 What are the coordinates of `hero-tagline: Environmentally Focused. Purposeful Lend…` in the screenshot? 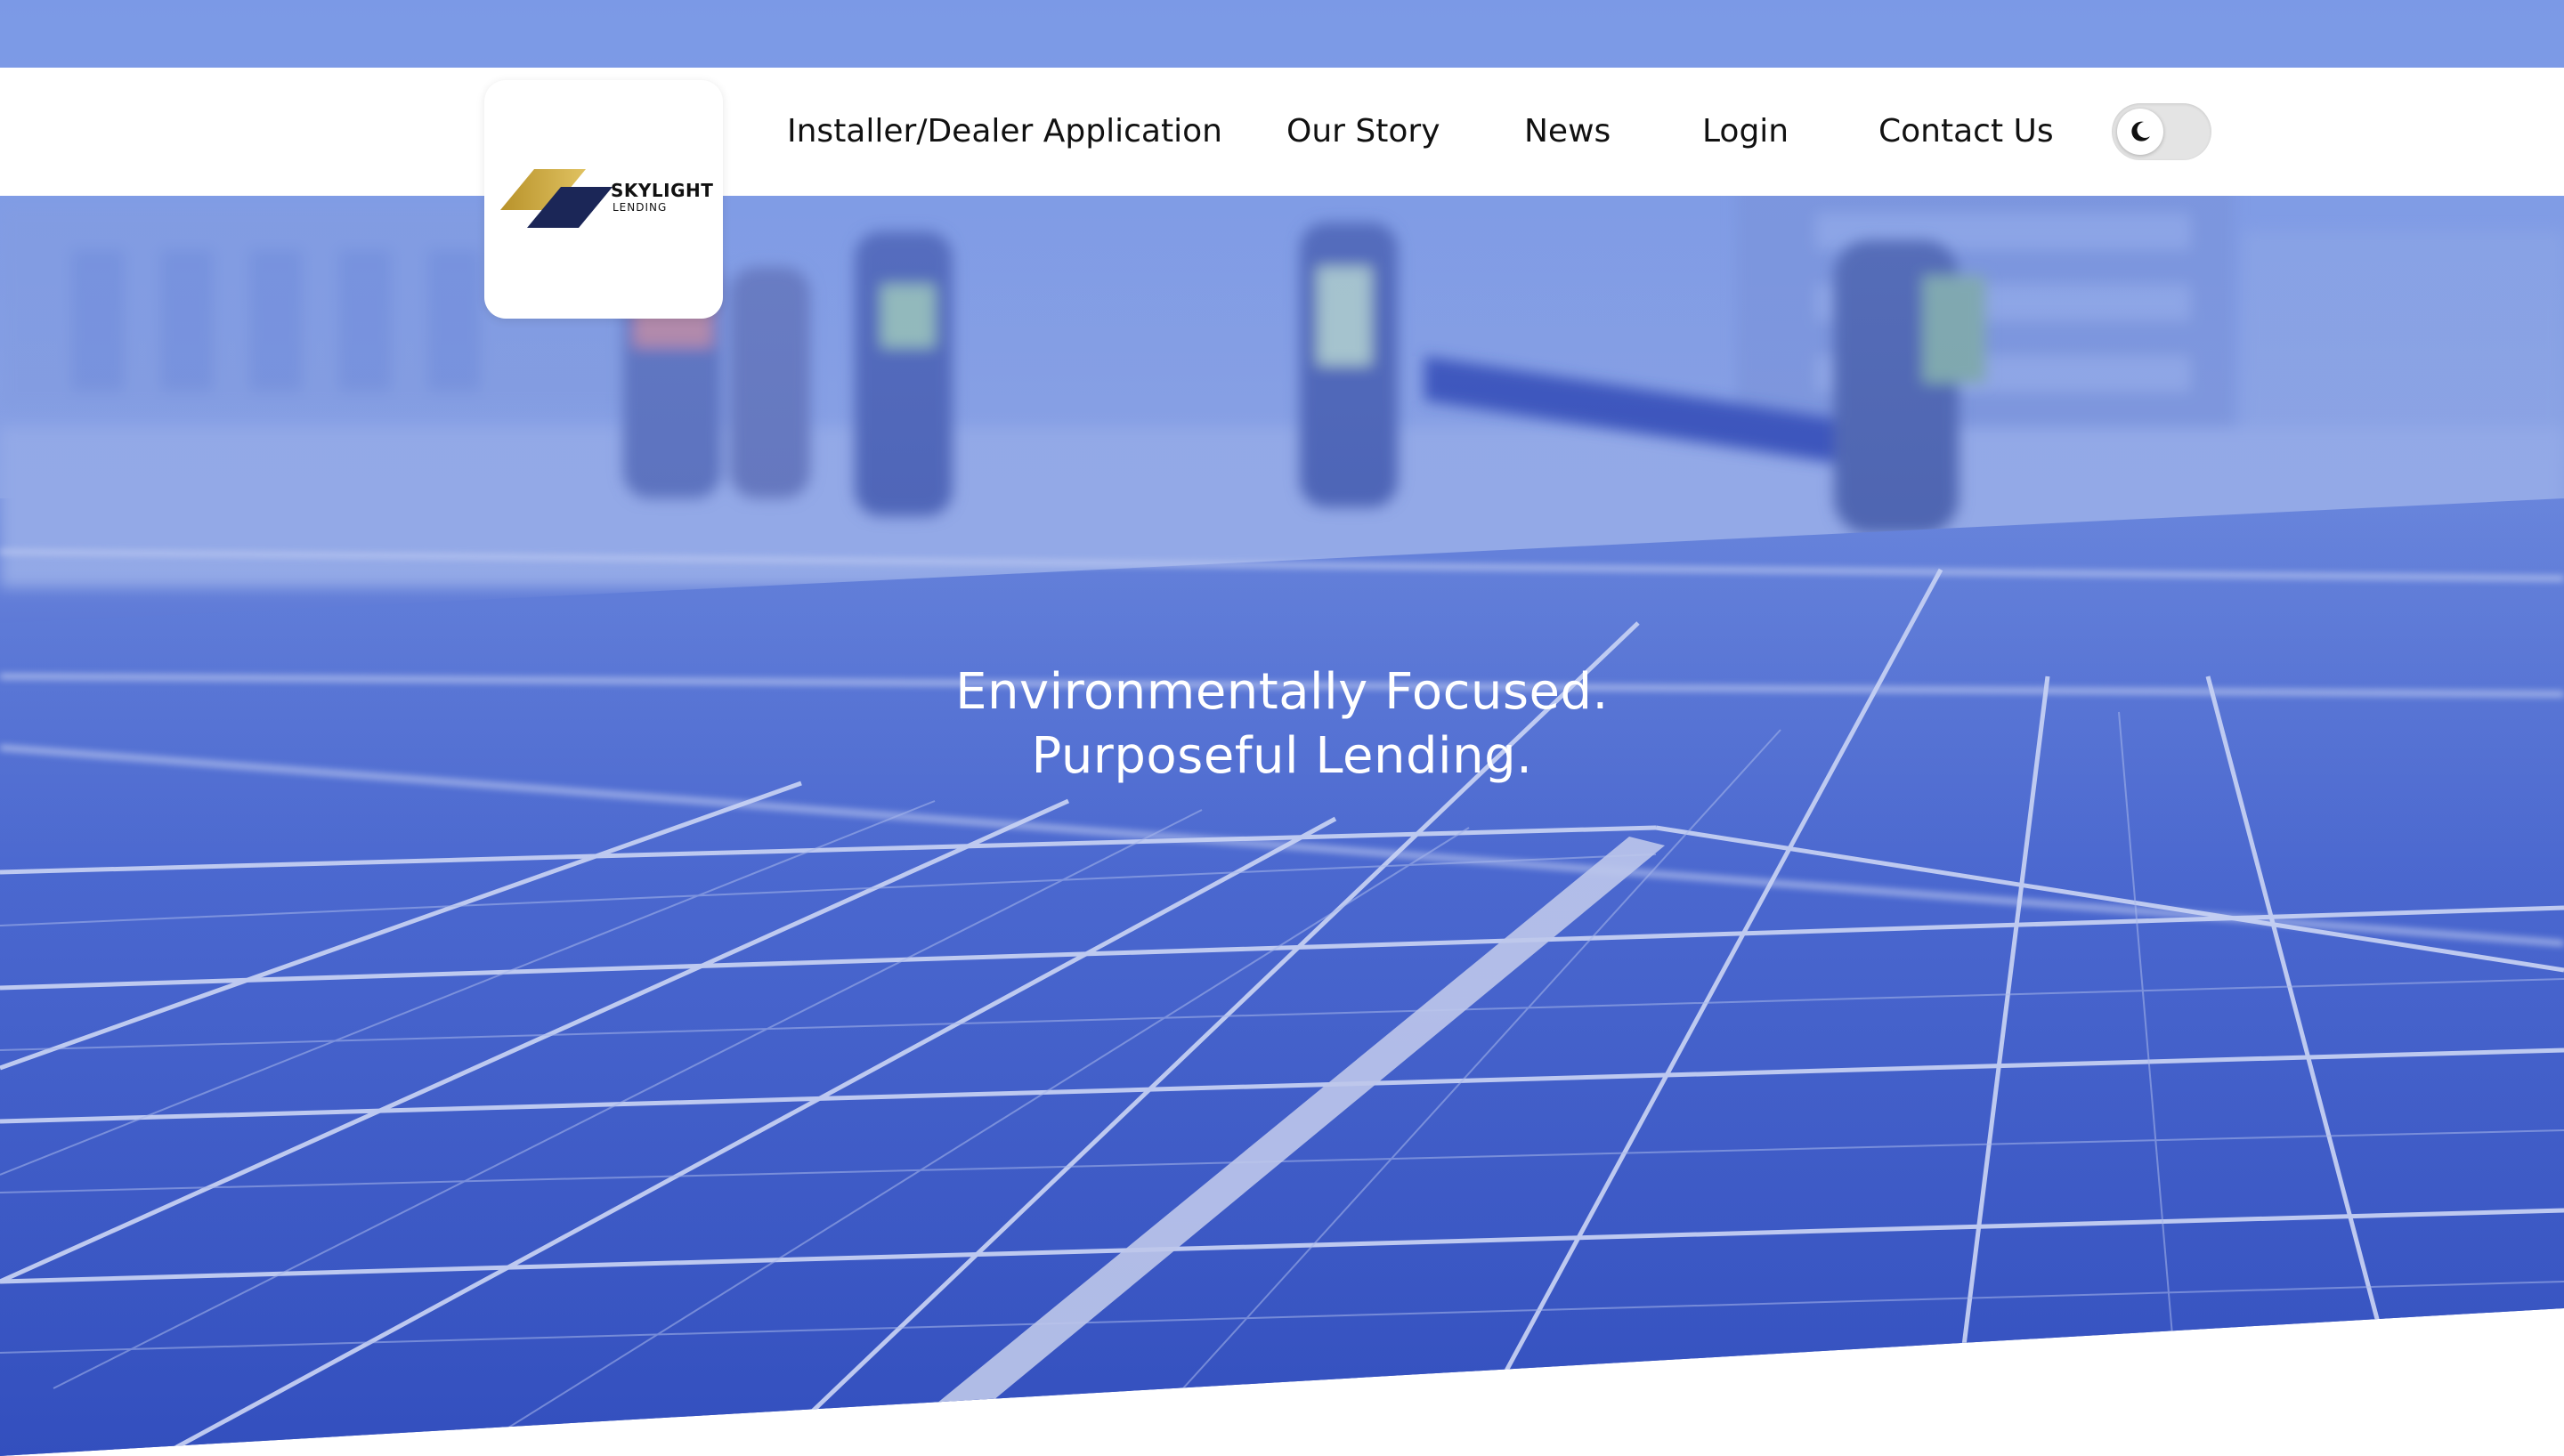 It's located at (1282, 724).